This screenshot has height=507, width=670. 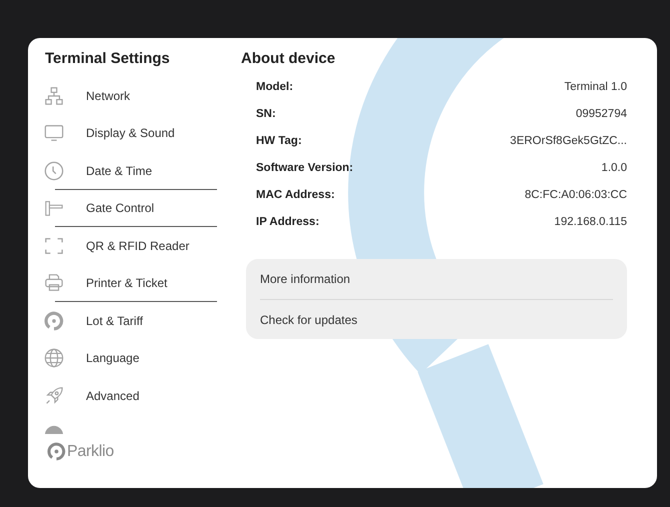 I want to click on sidebar-item: Lot & Tariff, so click(x=128, y=321).